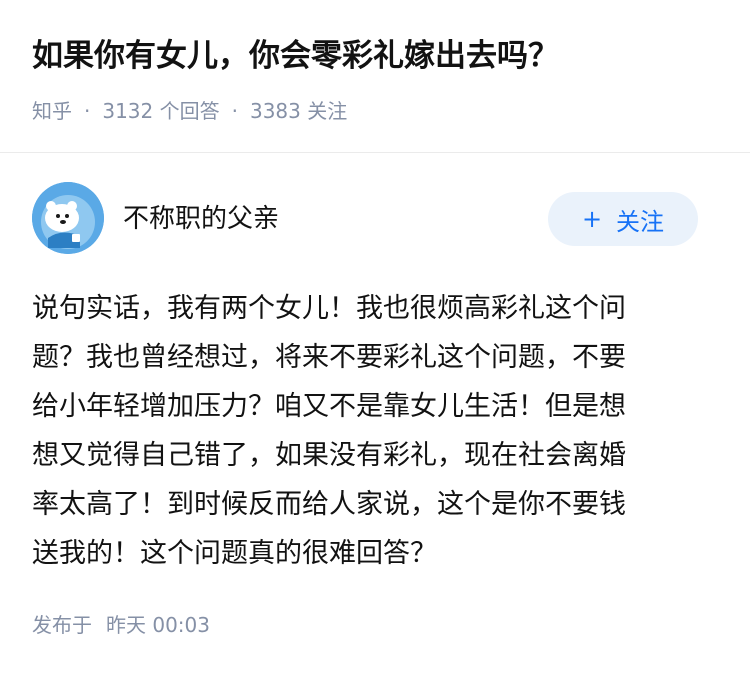  Describe the element at coordinates (375, 152) in the screenshot. I see `divider` at that location.